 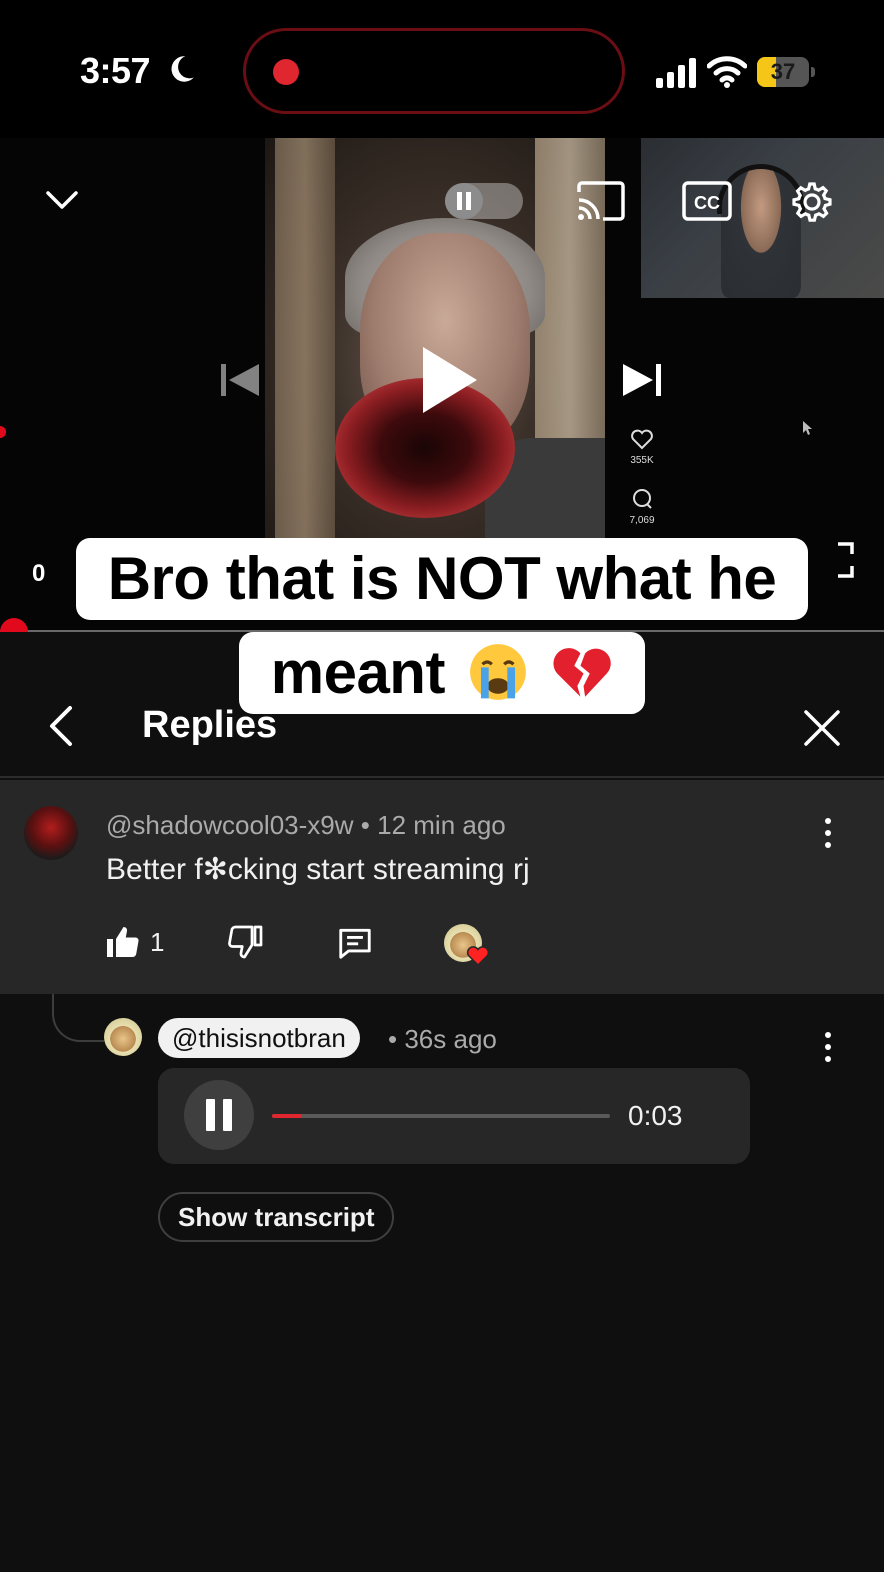 What do you see at coordinates (115, 70) in the screenshot?
I see `status-time: 3:57` at bounding box center [115, 70].